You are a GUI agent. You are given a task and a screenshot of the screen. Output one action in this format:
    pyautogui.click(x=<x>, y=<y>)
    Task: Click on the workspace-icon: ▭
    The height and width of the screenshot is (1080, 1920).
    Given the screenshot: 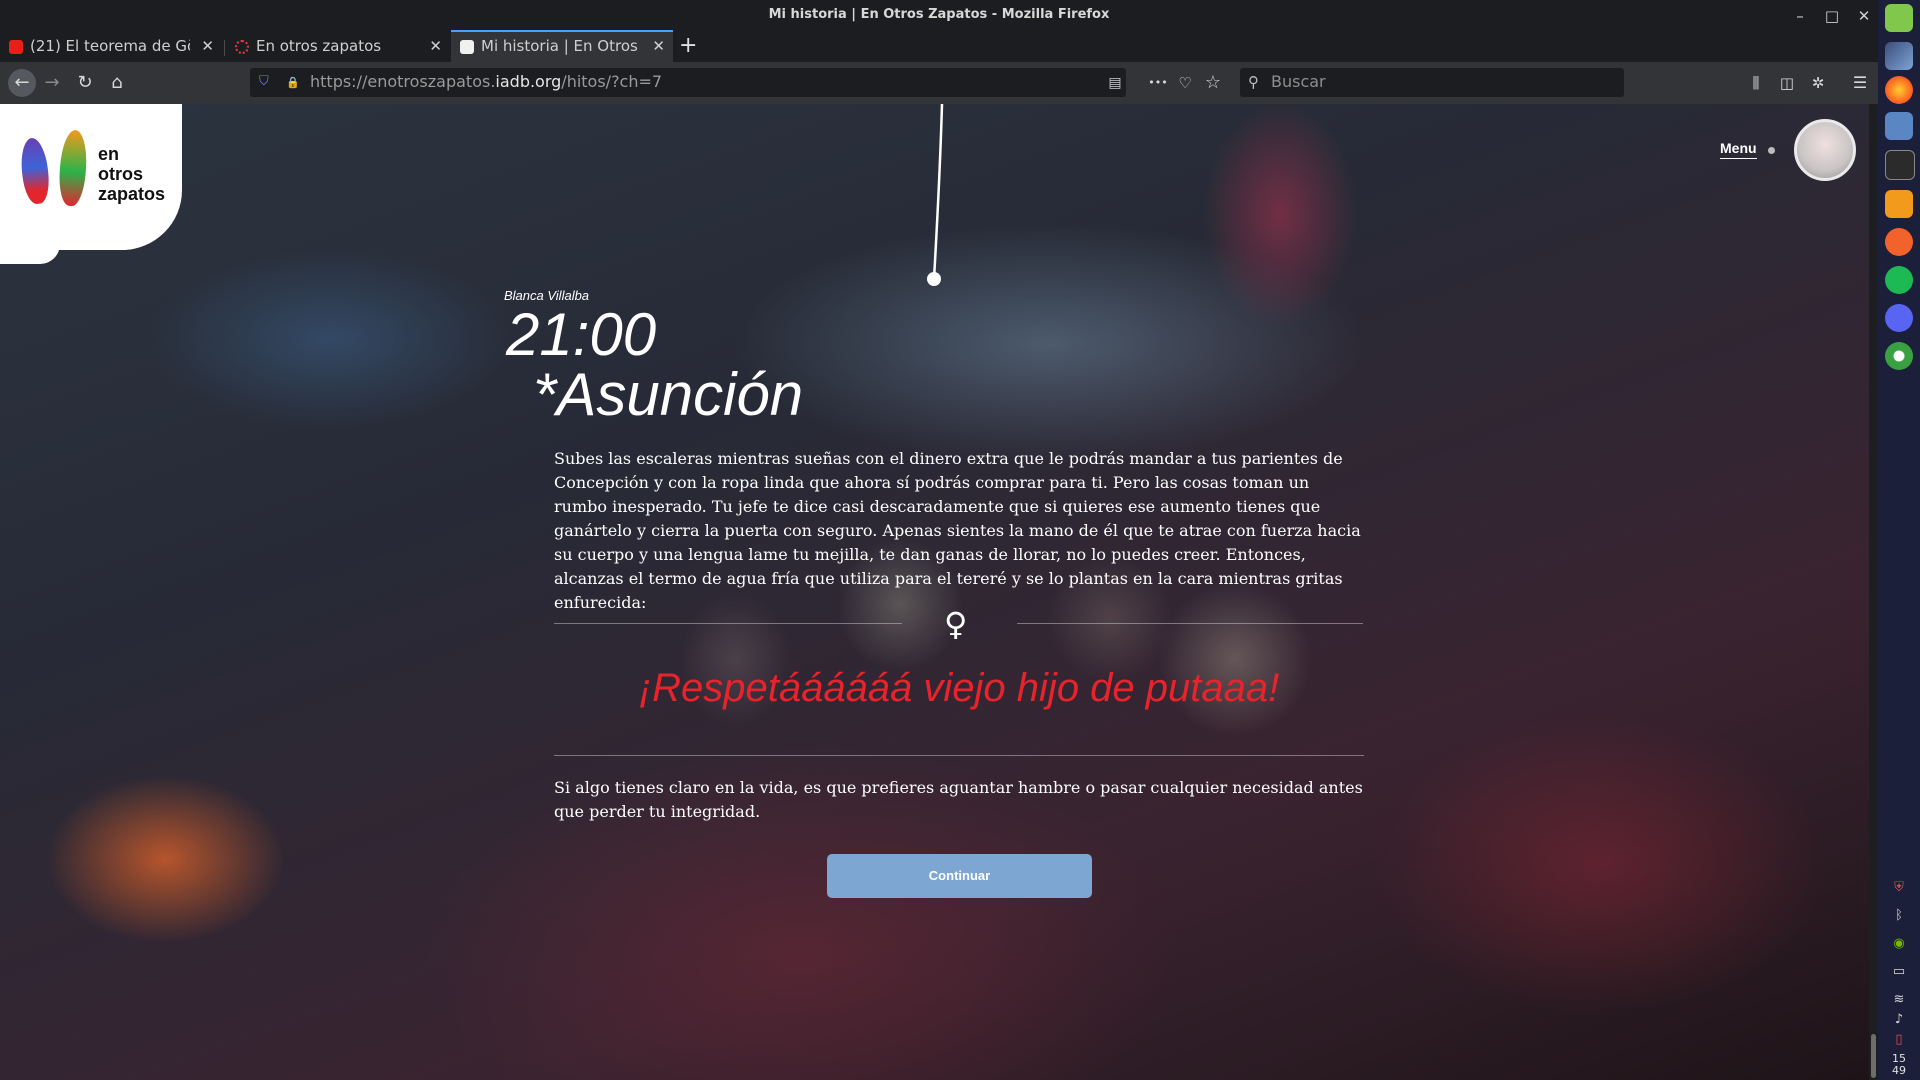 What is the action you would take?
    pyautogui.click(x=1899, y=974)
    